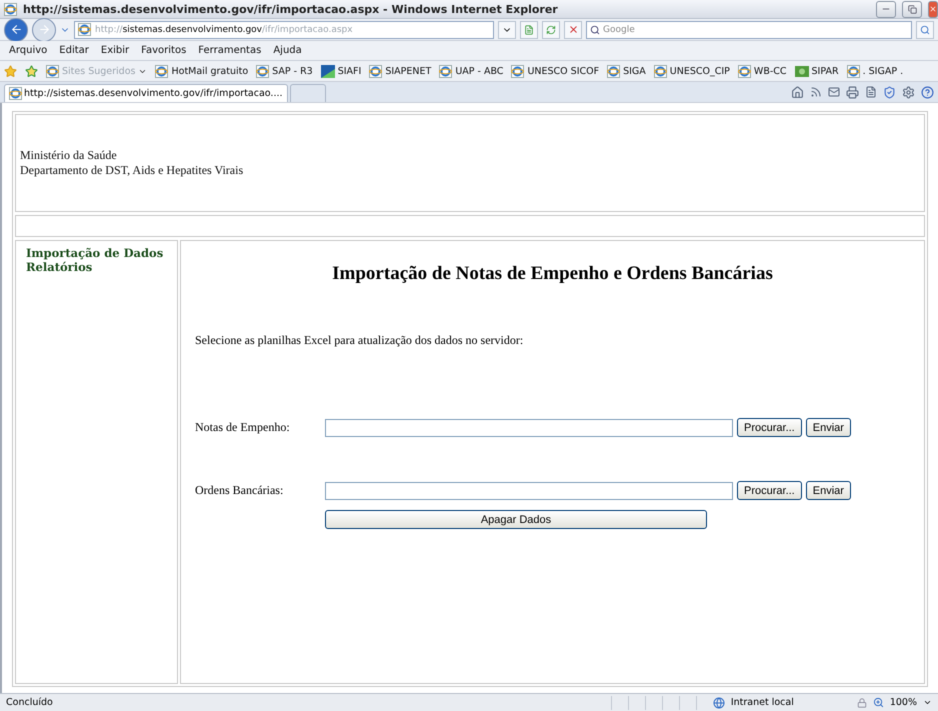 This screenshot has height=711, width=938. What do you see at coordinates (30, 702) in the screenshot?
I see `status-text: Concluído` at bounding box center [30, 702].